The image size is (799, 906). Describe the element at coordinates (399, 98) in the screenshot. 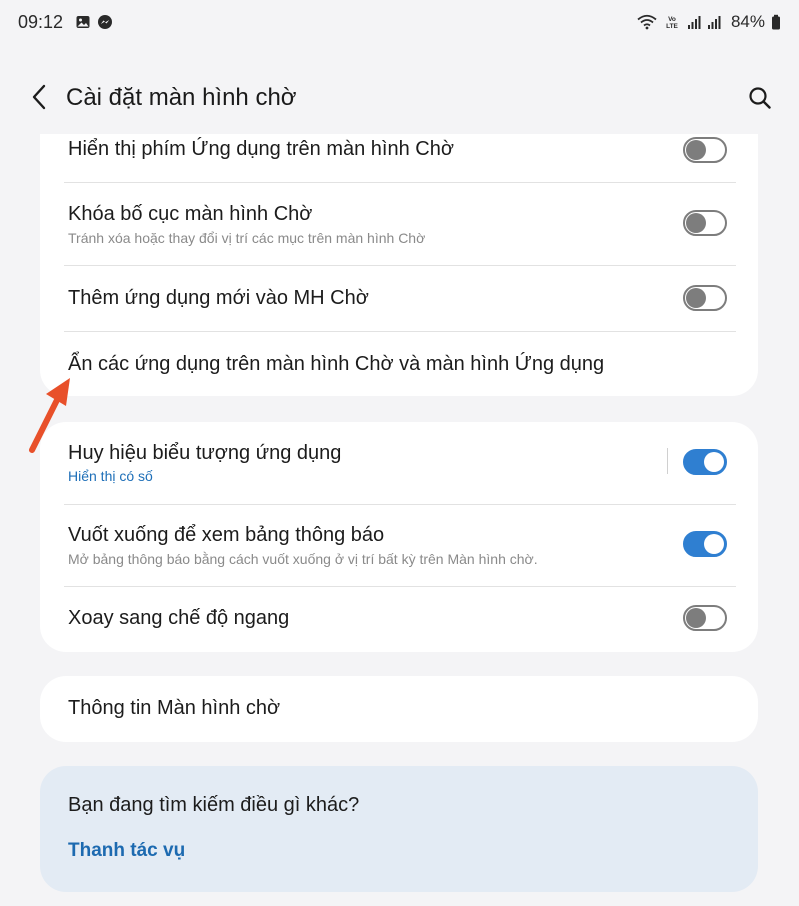

I see `app-header: Cài đặt màn hình chờ` at that location.